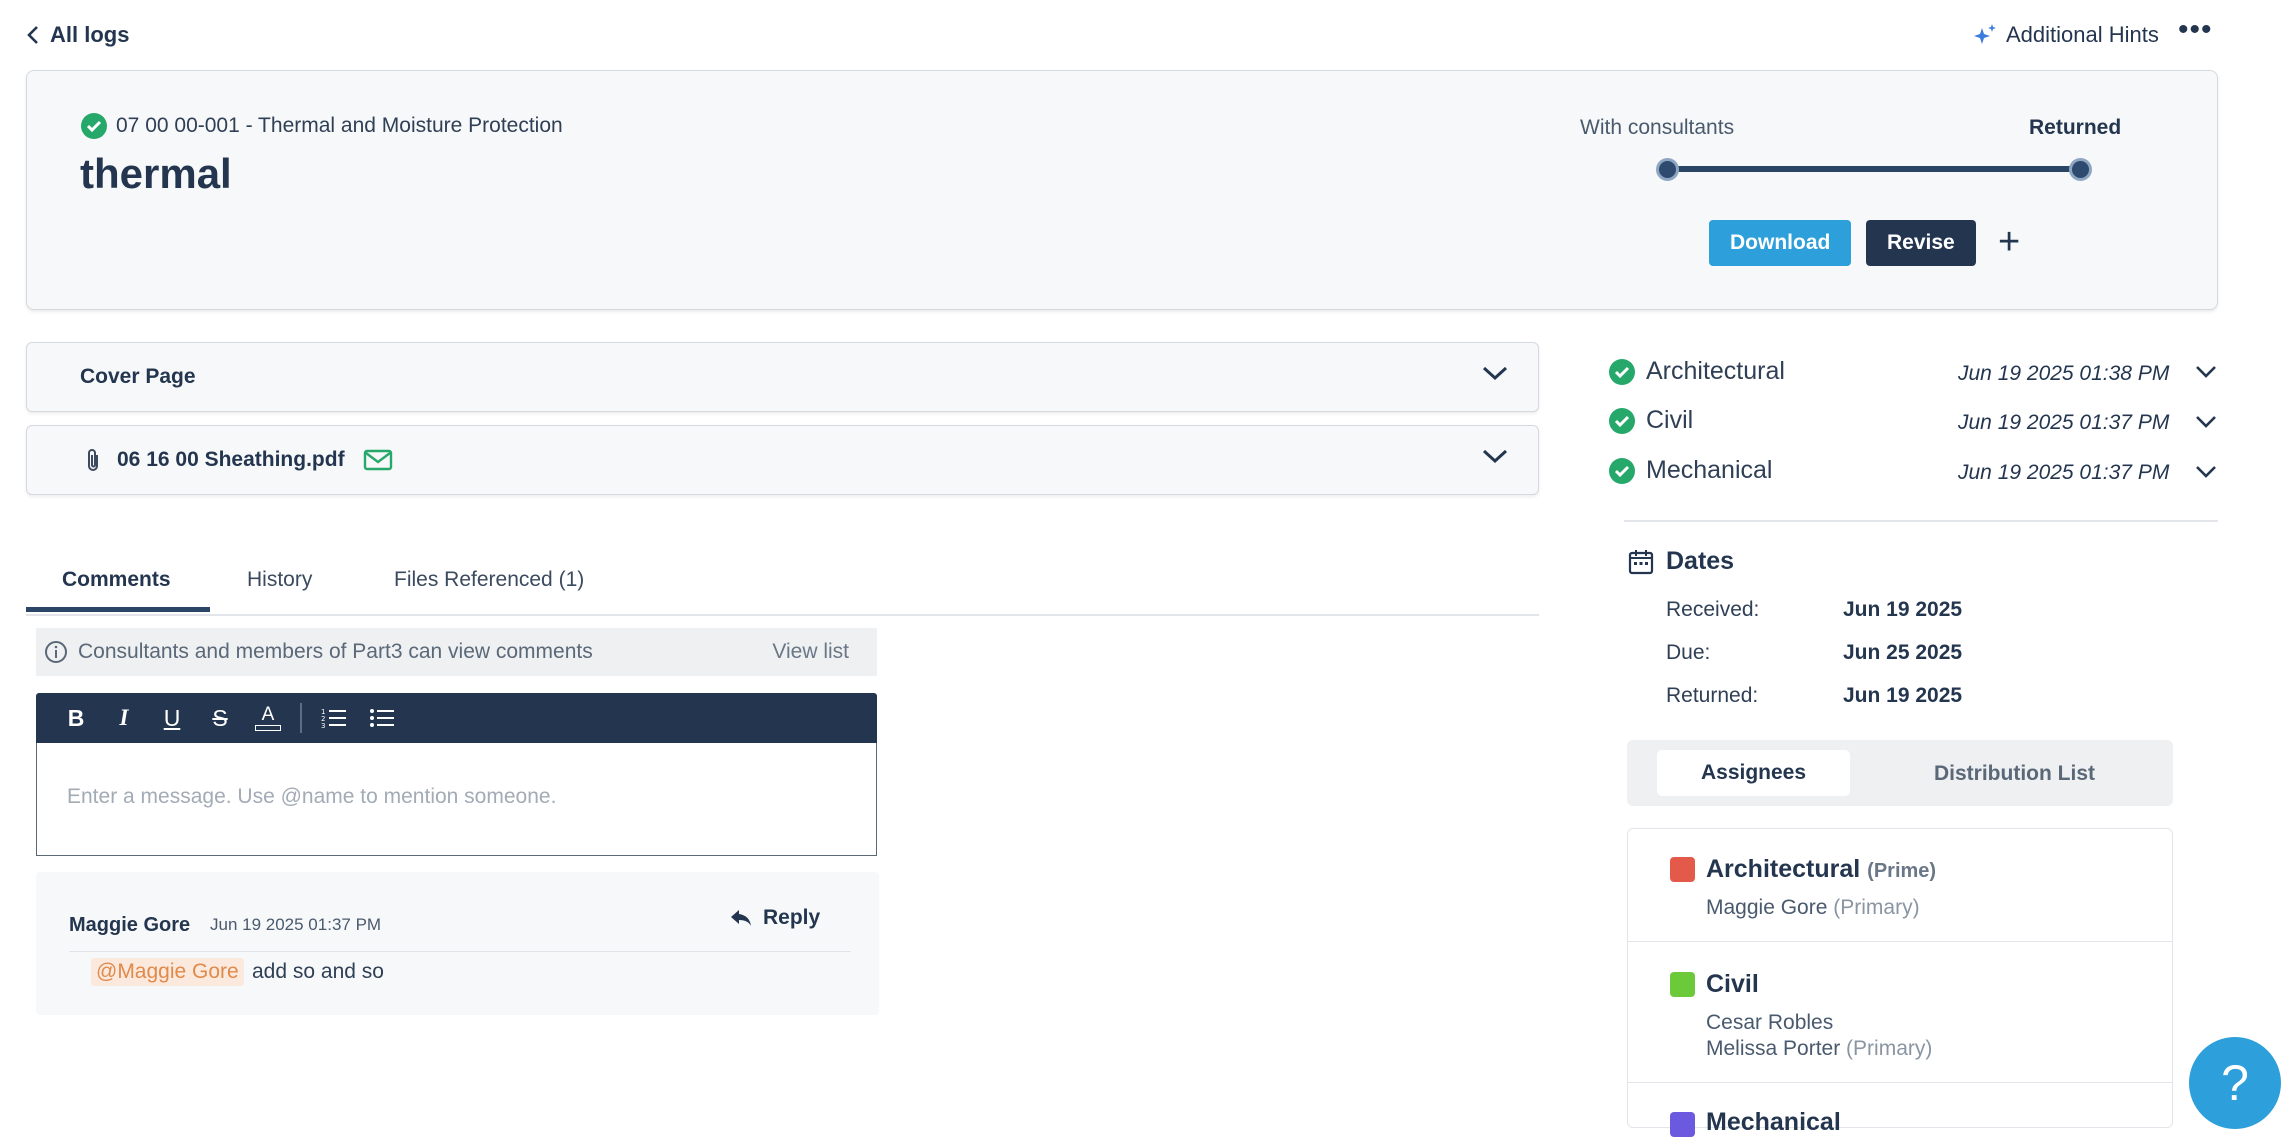 The image size is (2281, 1137). Describe the element at coordinates (1921, 243) in the screenshot. I see `revise-button: Revise` at that location.